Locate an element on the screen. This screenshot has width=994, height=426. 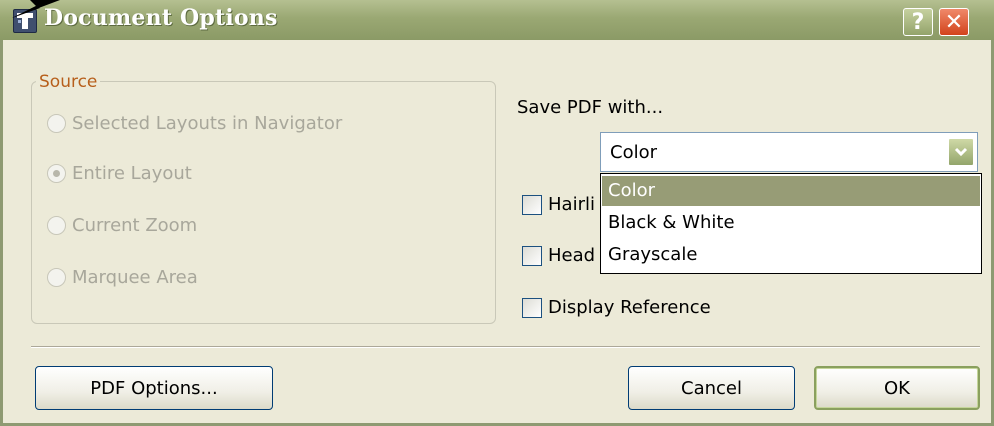
checkbox-label: Head is located at coordinates (572, 255).